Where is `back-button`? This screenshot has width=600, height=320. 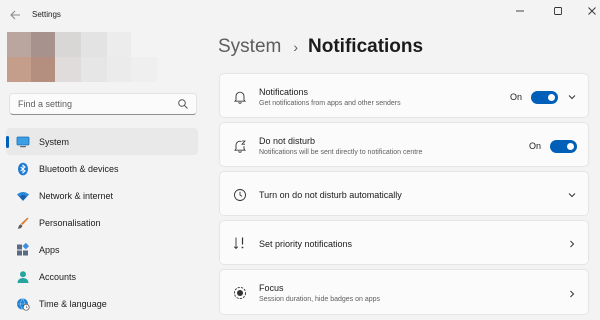
back-button is located at coordinates (15, 15).